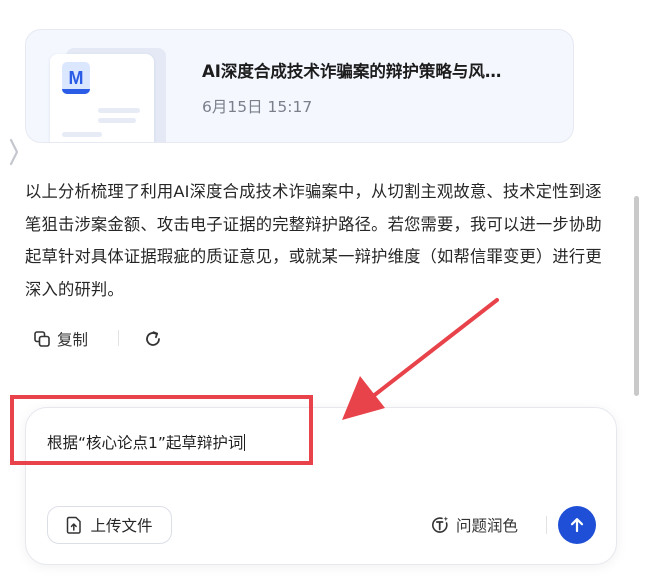 The height and width of the screenshot is (585, 650). I want to click on annotation-arrow, so click(420, 359).